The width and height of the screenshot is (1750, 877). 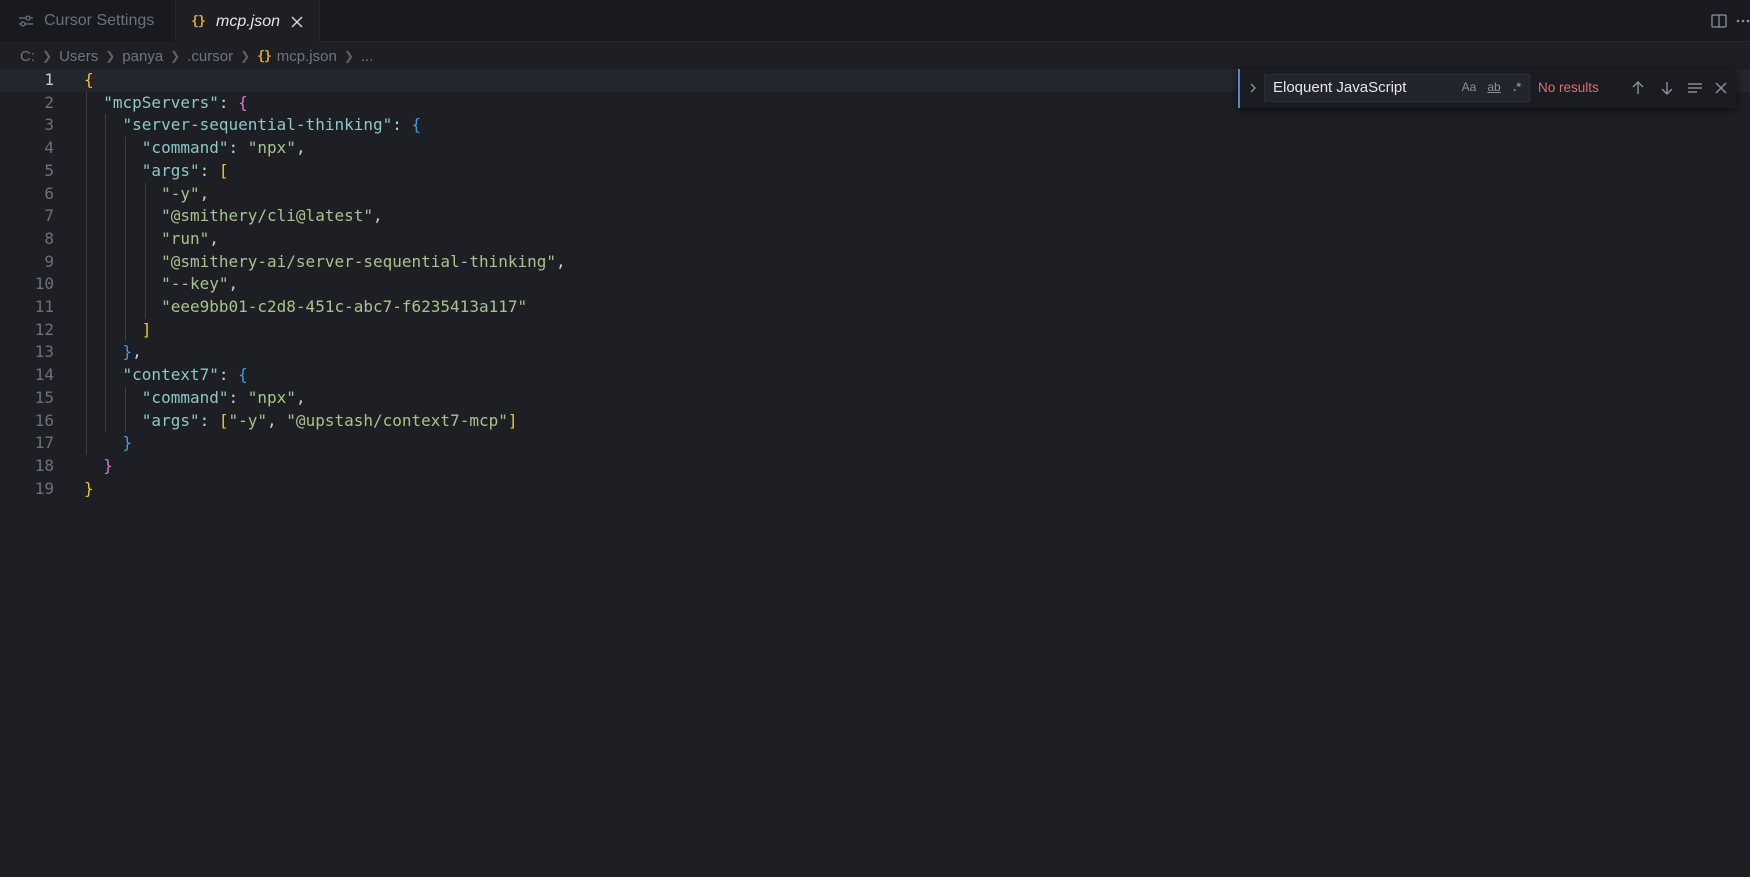 I want to click on code-text: "--key",, so click(x=200, y=284).